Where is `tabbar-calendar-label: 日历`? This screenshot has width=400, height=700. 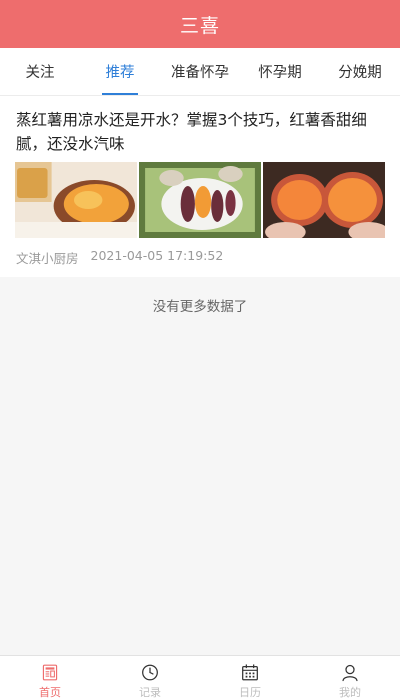
tabbar-calendar-label: 日历 is located at coordinates (250, 692).